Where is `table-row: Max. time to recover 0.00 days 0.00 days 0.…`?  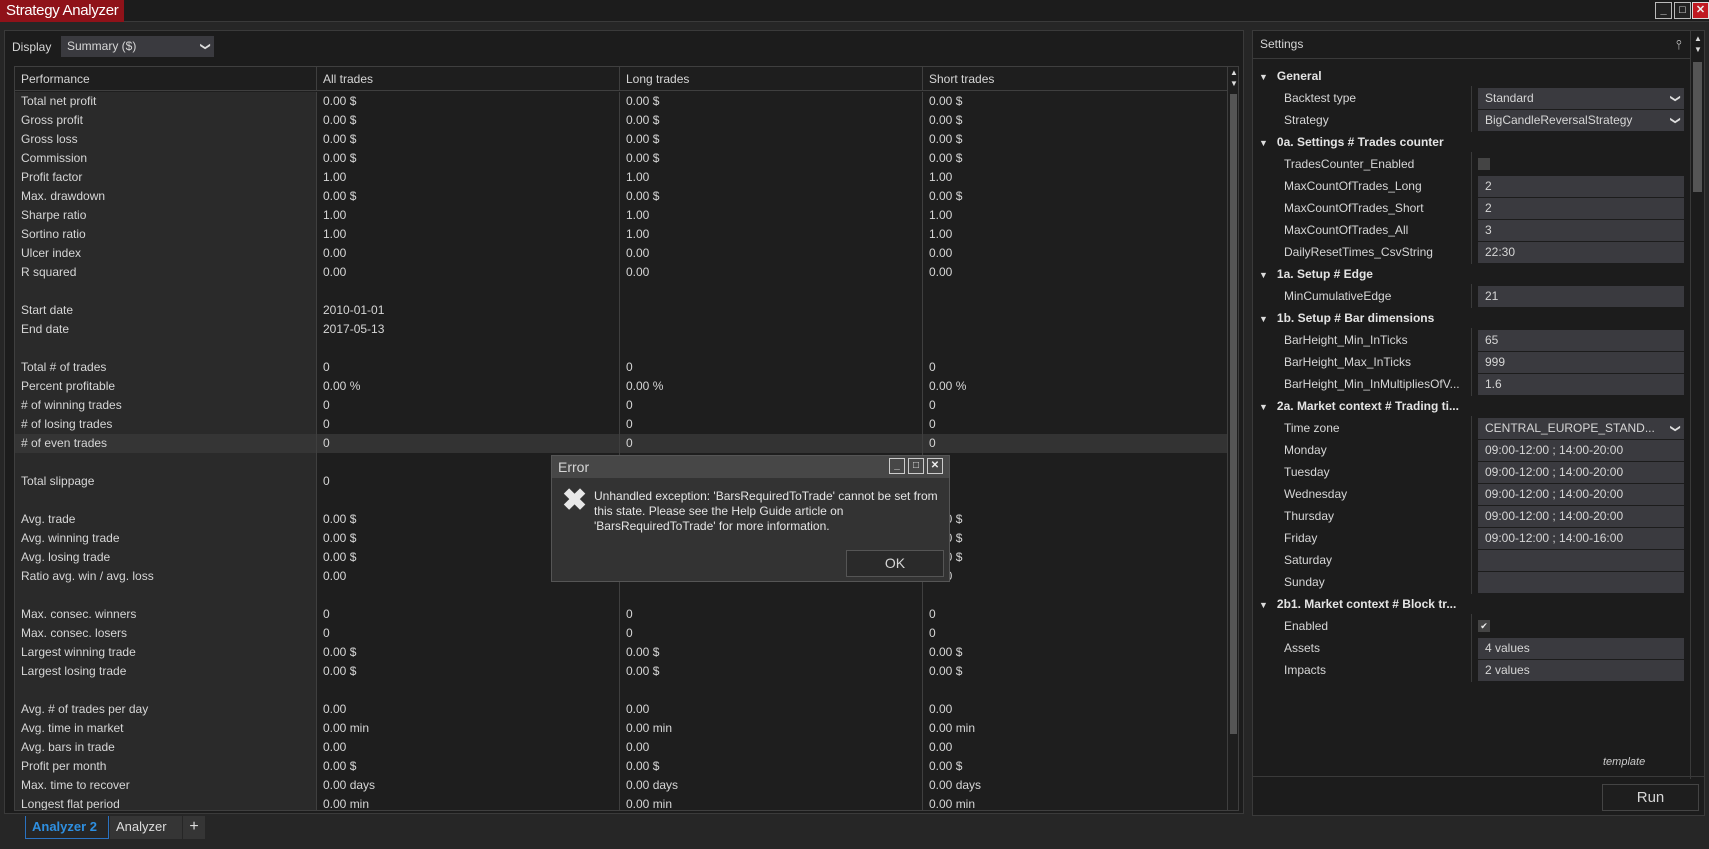
table-row: Max. time to recover 0.00 days 0.00 days 0.… is located at coordinates (621, 785).